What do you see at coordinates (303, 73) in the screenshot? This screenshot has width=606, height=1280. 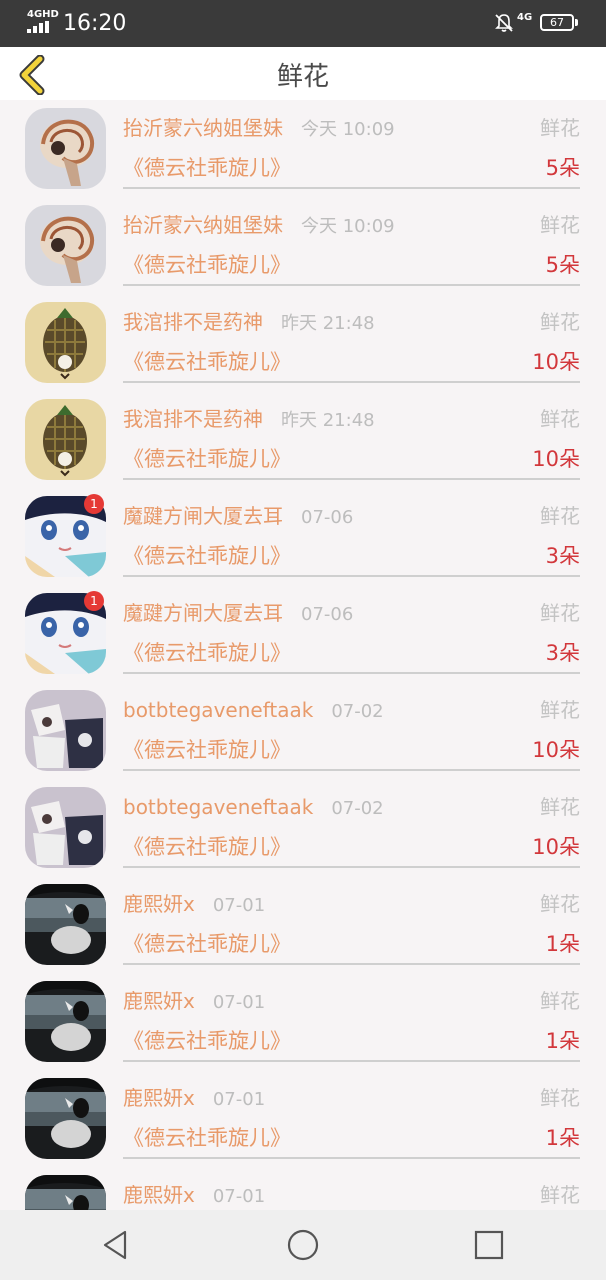 I see `header: 鲜花` at bounding box center [303, 73].